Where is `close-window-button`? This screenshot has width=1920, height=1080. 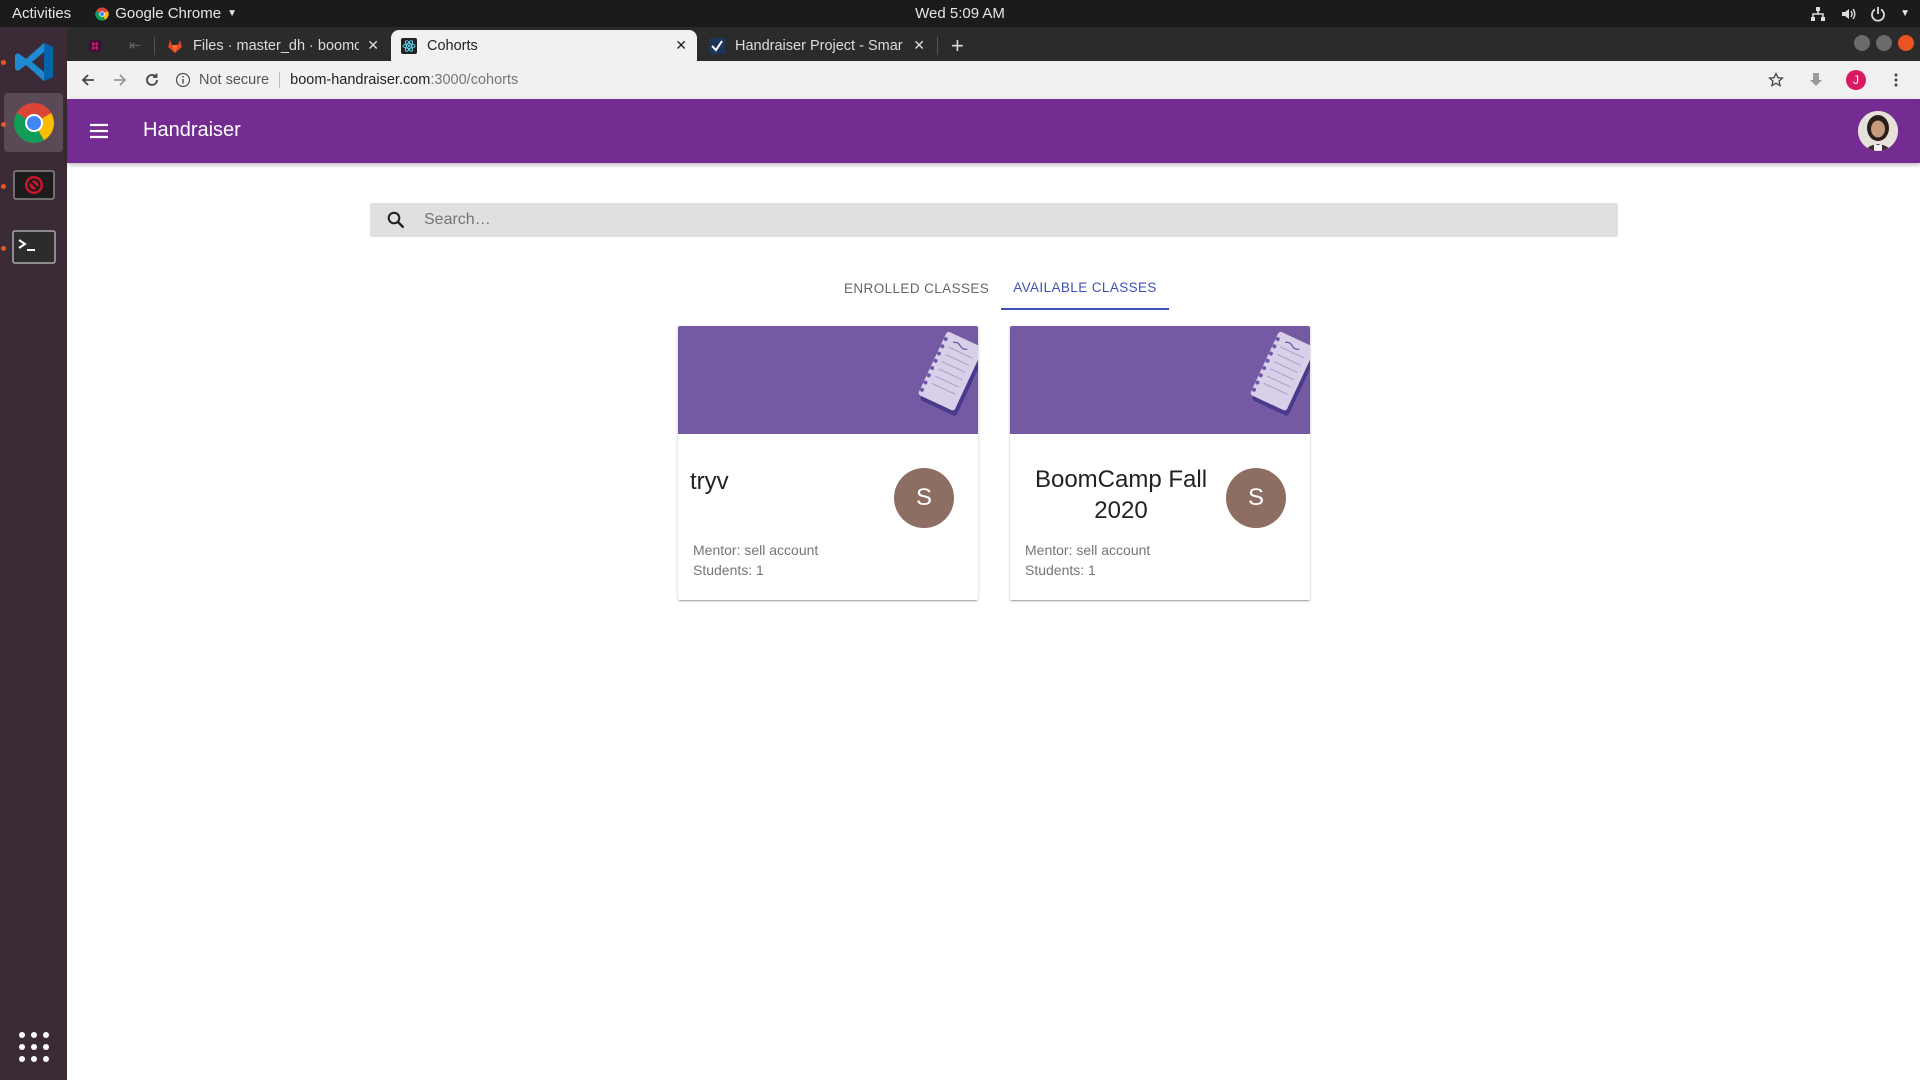
close-window-button is located at coordinates (1906, 43).